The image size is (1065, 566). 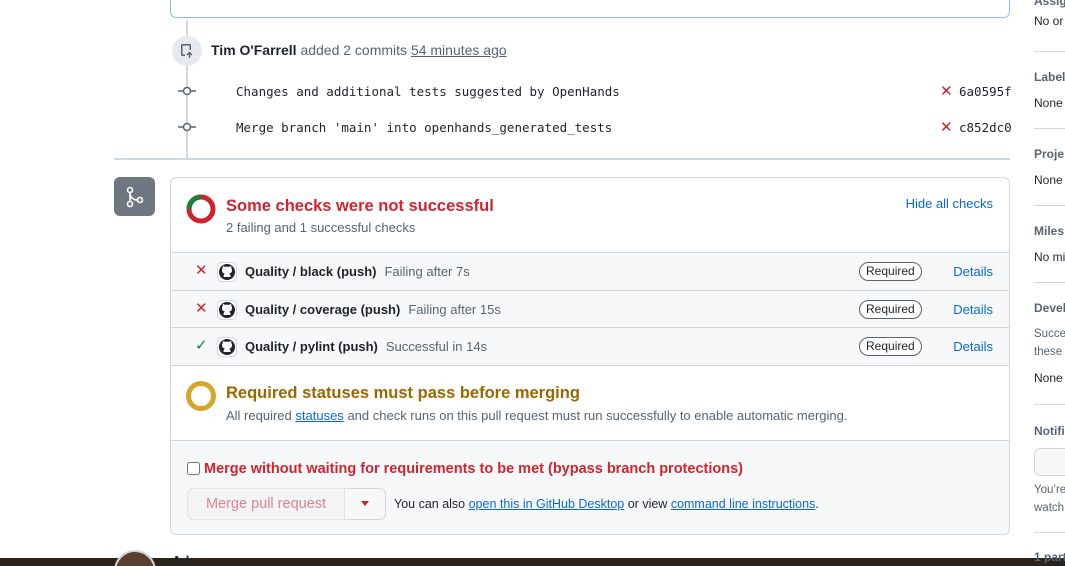 I want to click on sidebar-text: these, so click(x=1048, y=352).